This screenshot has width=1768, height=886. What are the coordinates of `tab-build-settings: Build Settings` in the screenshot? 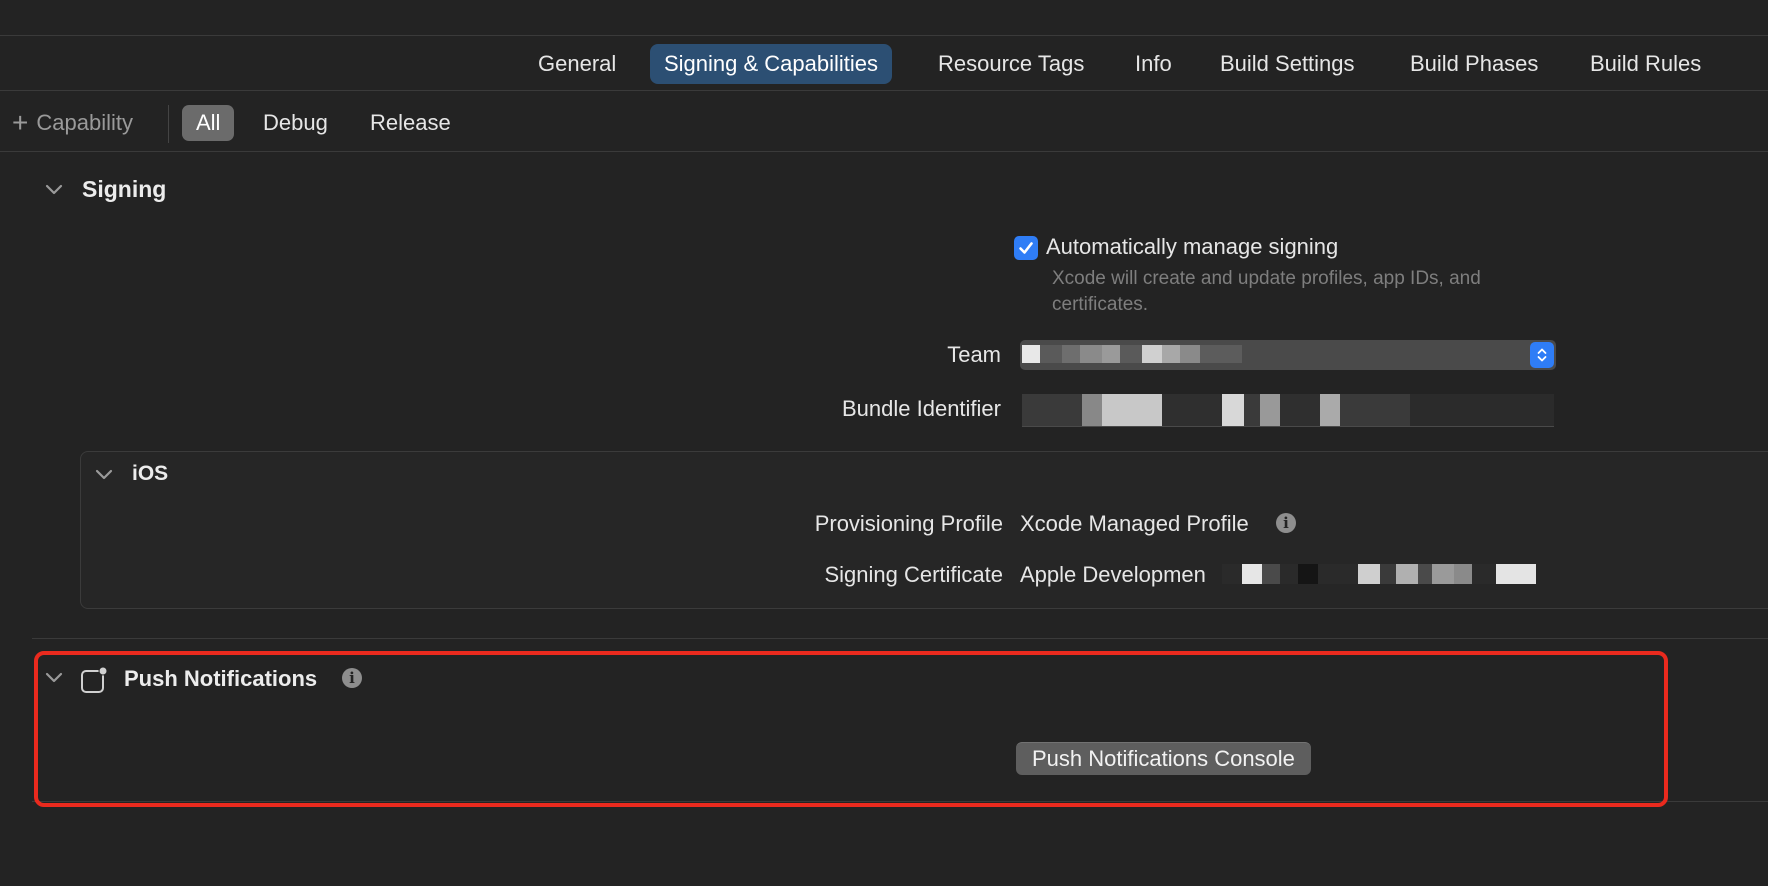 It's located at (1287, 64).